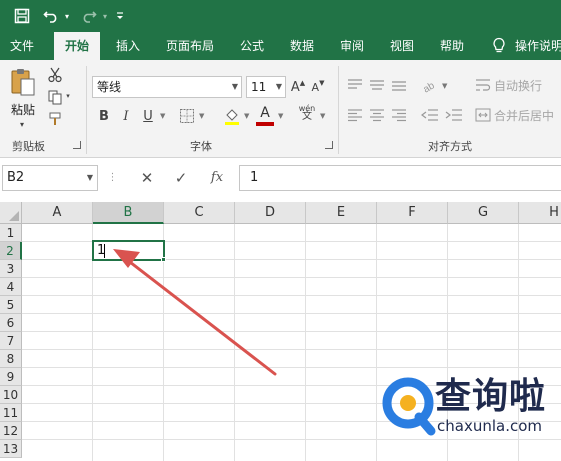 The height and width of the screenshot is (461, 561). Describe the element at coordinates (11, 449) in the screenshot. I see `row-header-13: 13` at that location.